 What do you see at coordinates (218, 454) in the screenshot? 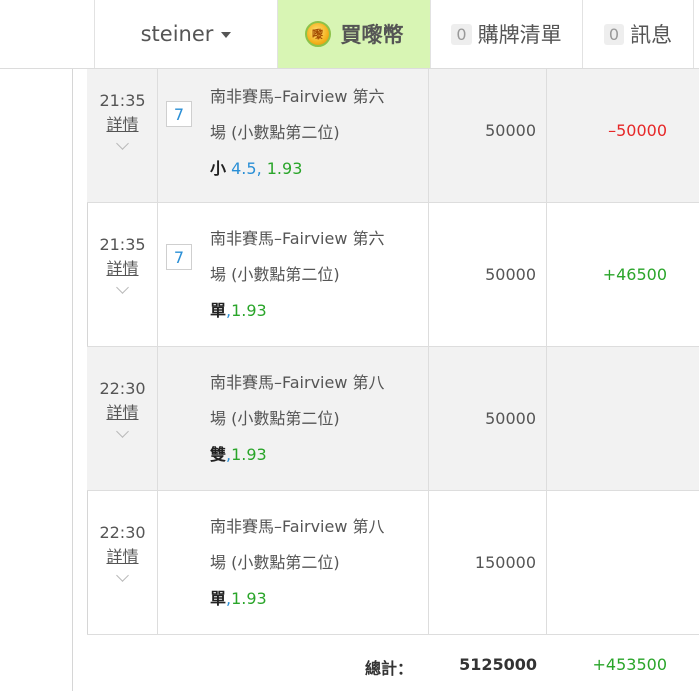
I see `selection: 雙` at bounding box center [218, 454].